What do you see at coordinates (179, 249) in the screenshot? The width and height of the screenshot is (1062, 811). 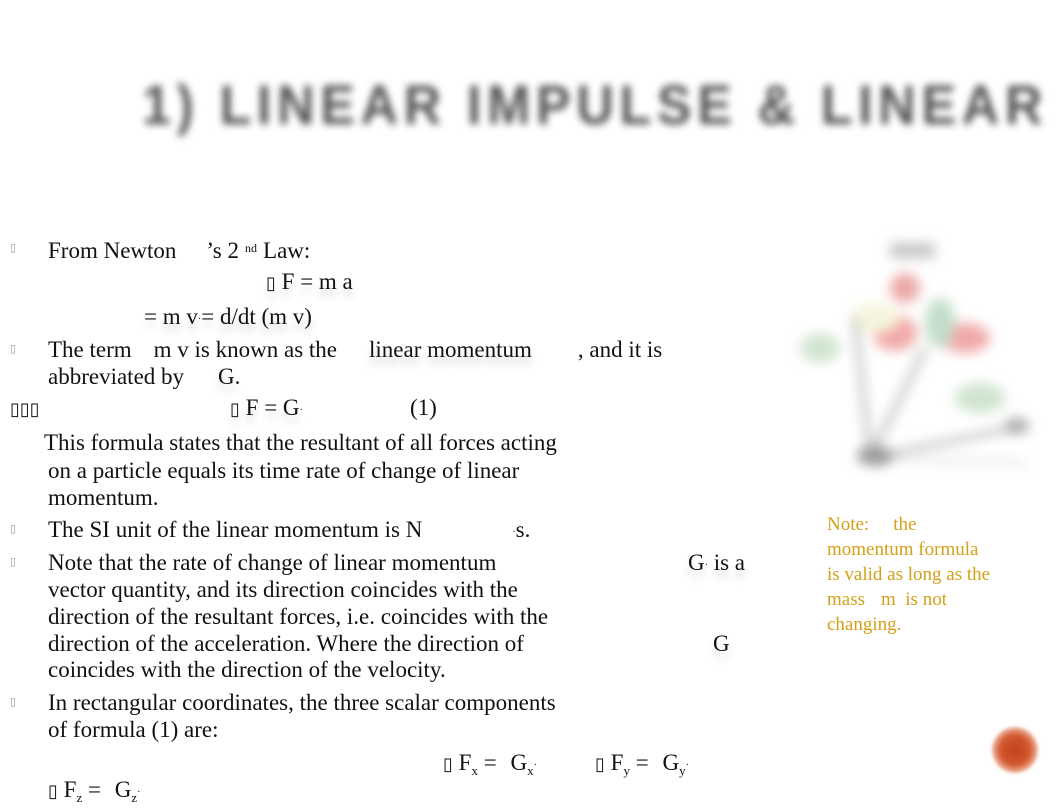 I see `newton-law-line: From Newton ’s 2 nd Law:` at bounding box center [179, 249].